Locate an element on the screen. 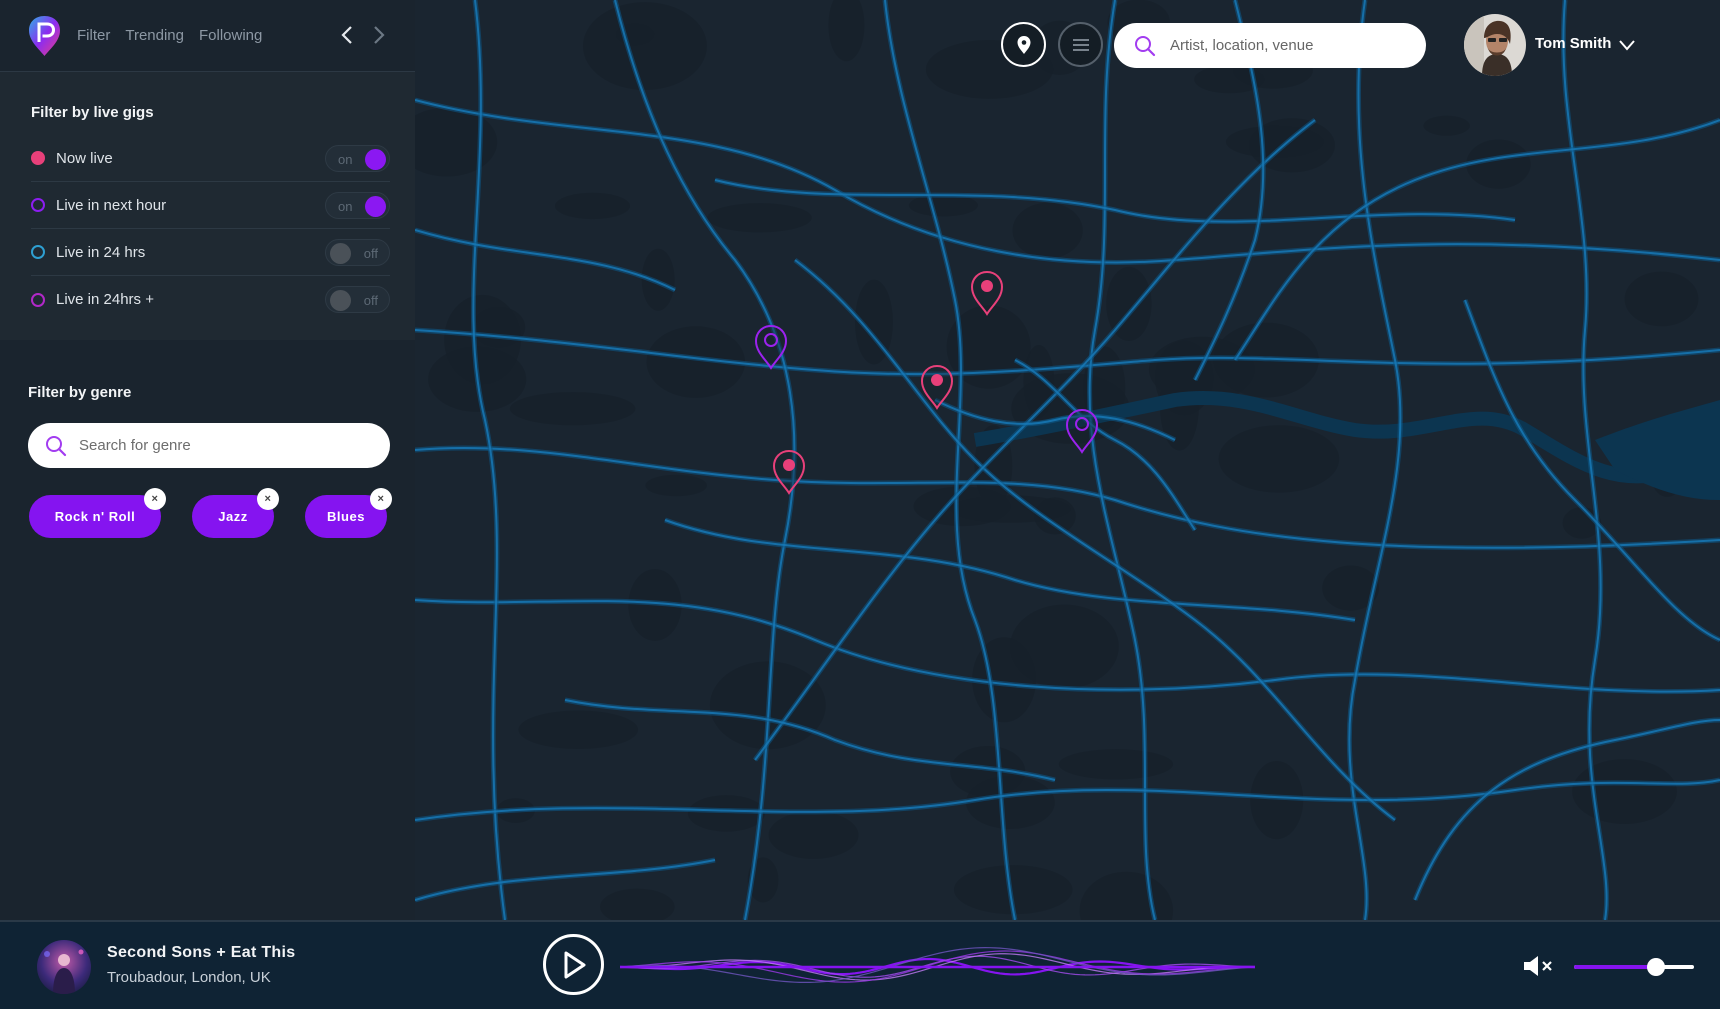 The height and width of the screenshot is (1009, 1720). location-button is located at coordinates (1023, 44).